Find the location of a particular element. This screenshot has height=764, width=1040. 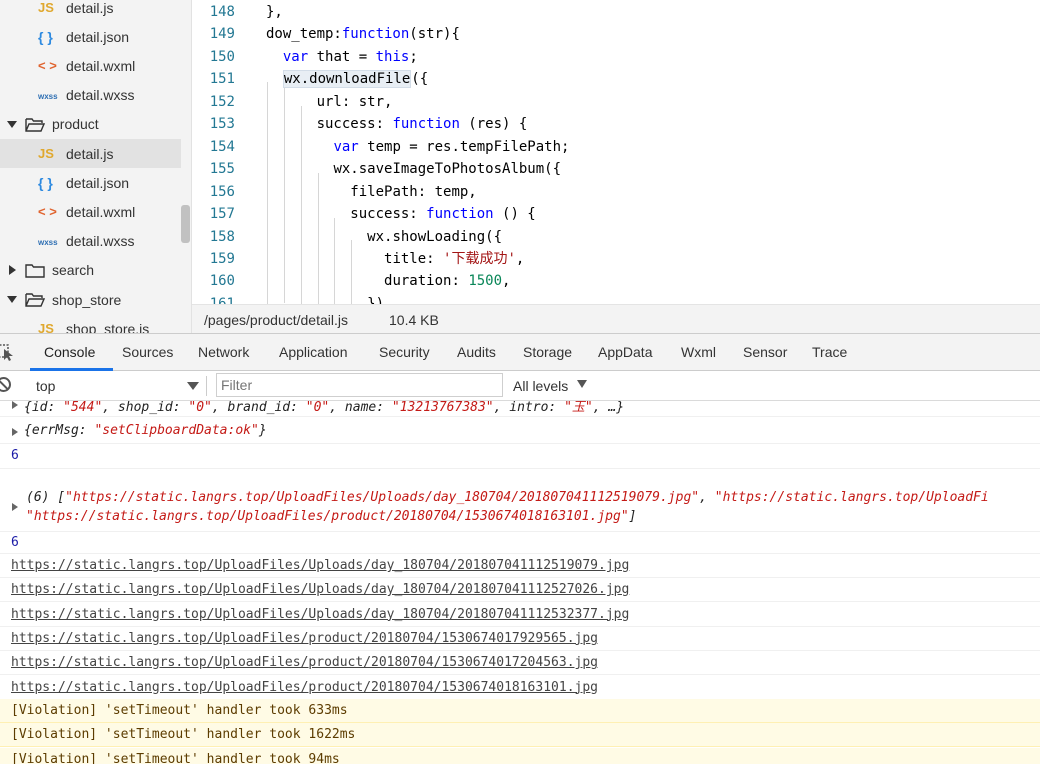

tab-console: Console is located at coordinates (69, 352).